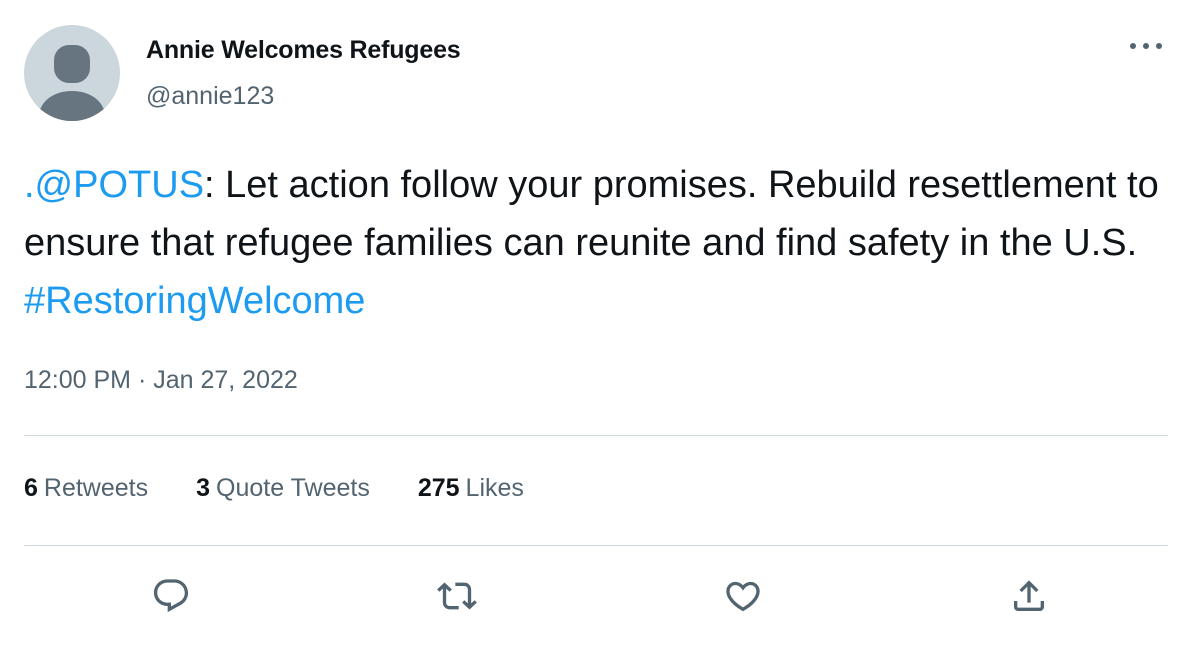 This screenshot has height=668, width=1192. I want to click on author-handle: @annie123, so click(210, 96).